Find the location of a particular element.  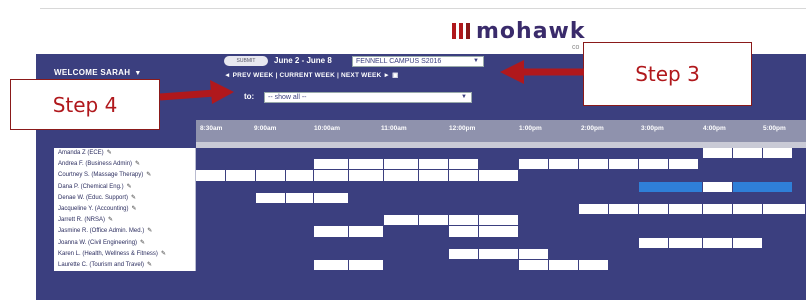

person-name: Joanna W. (Civil Engineering) ✎ is located at coordinates (125, 243).